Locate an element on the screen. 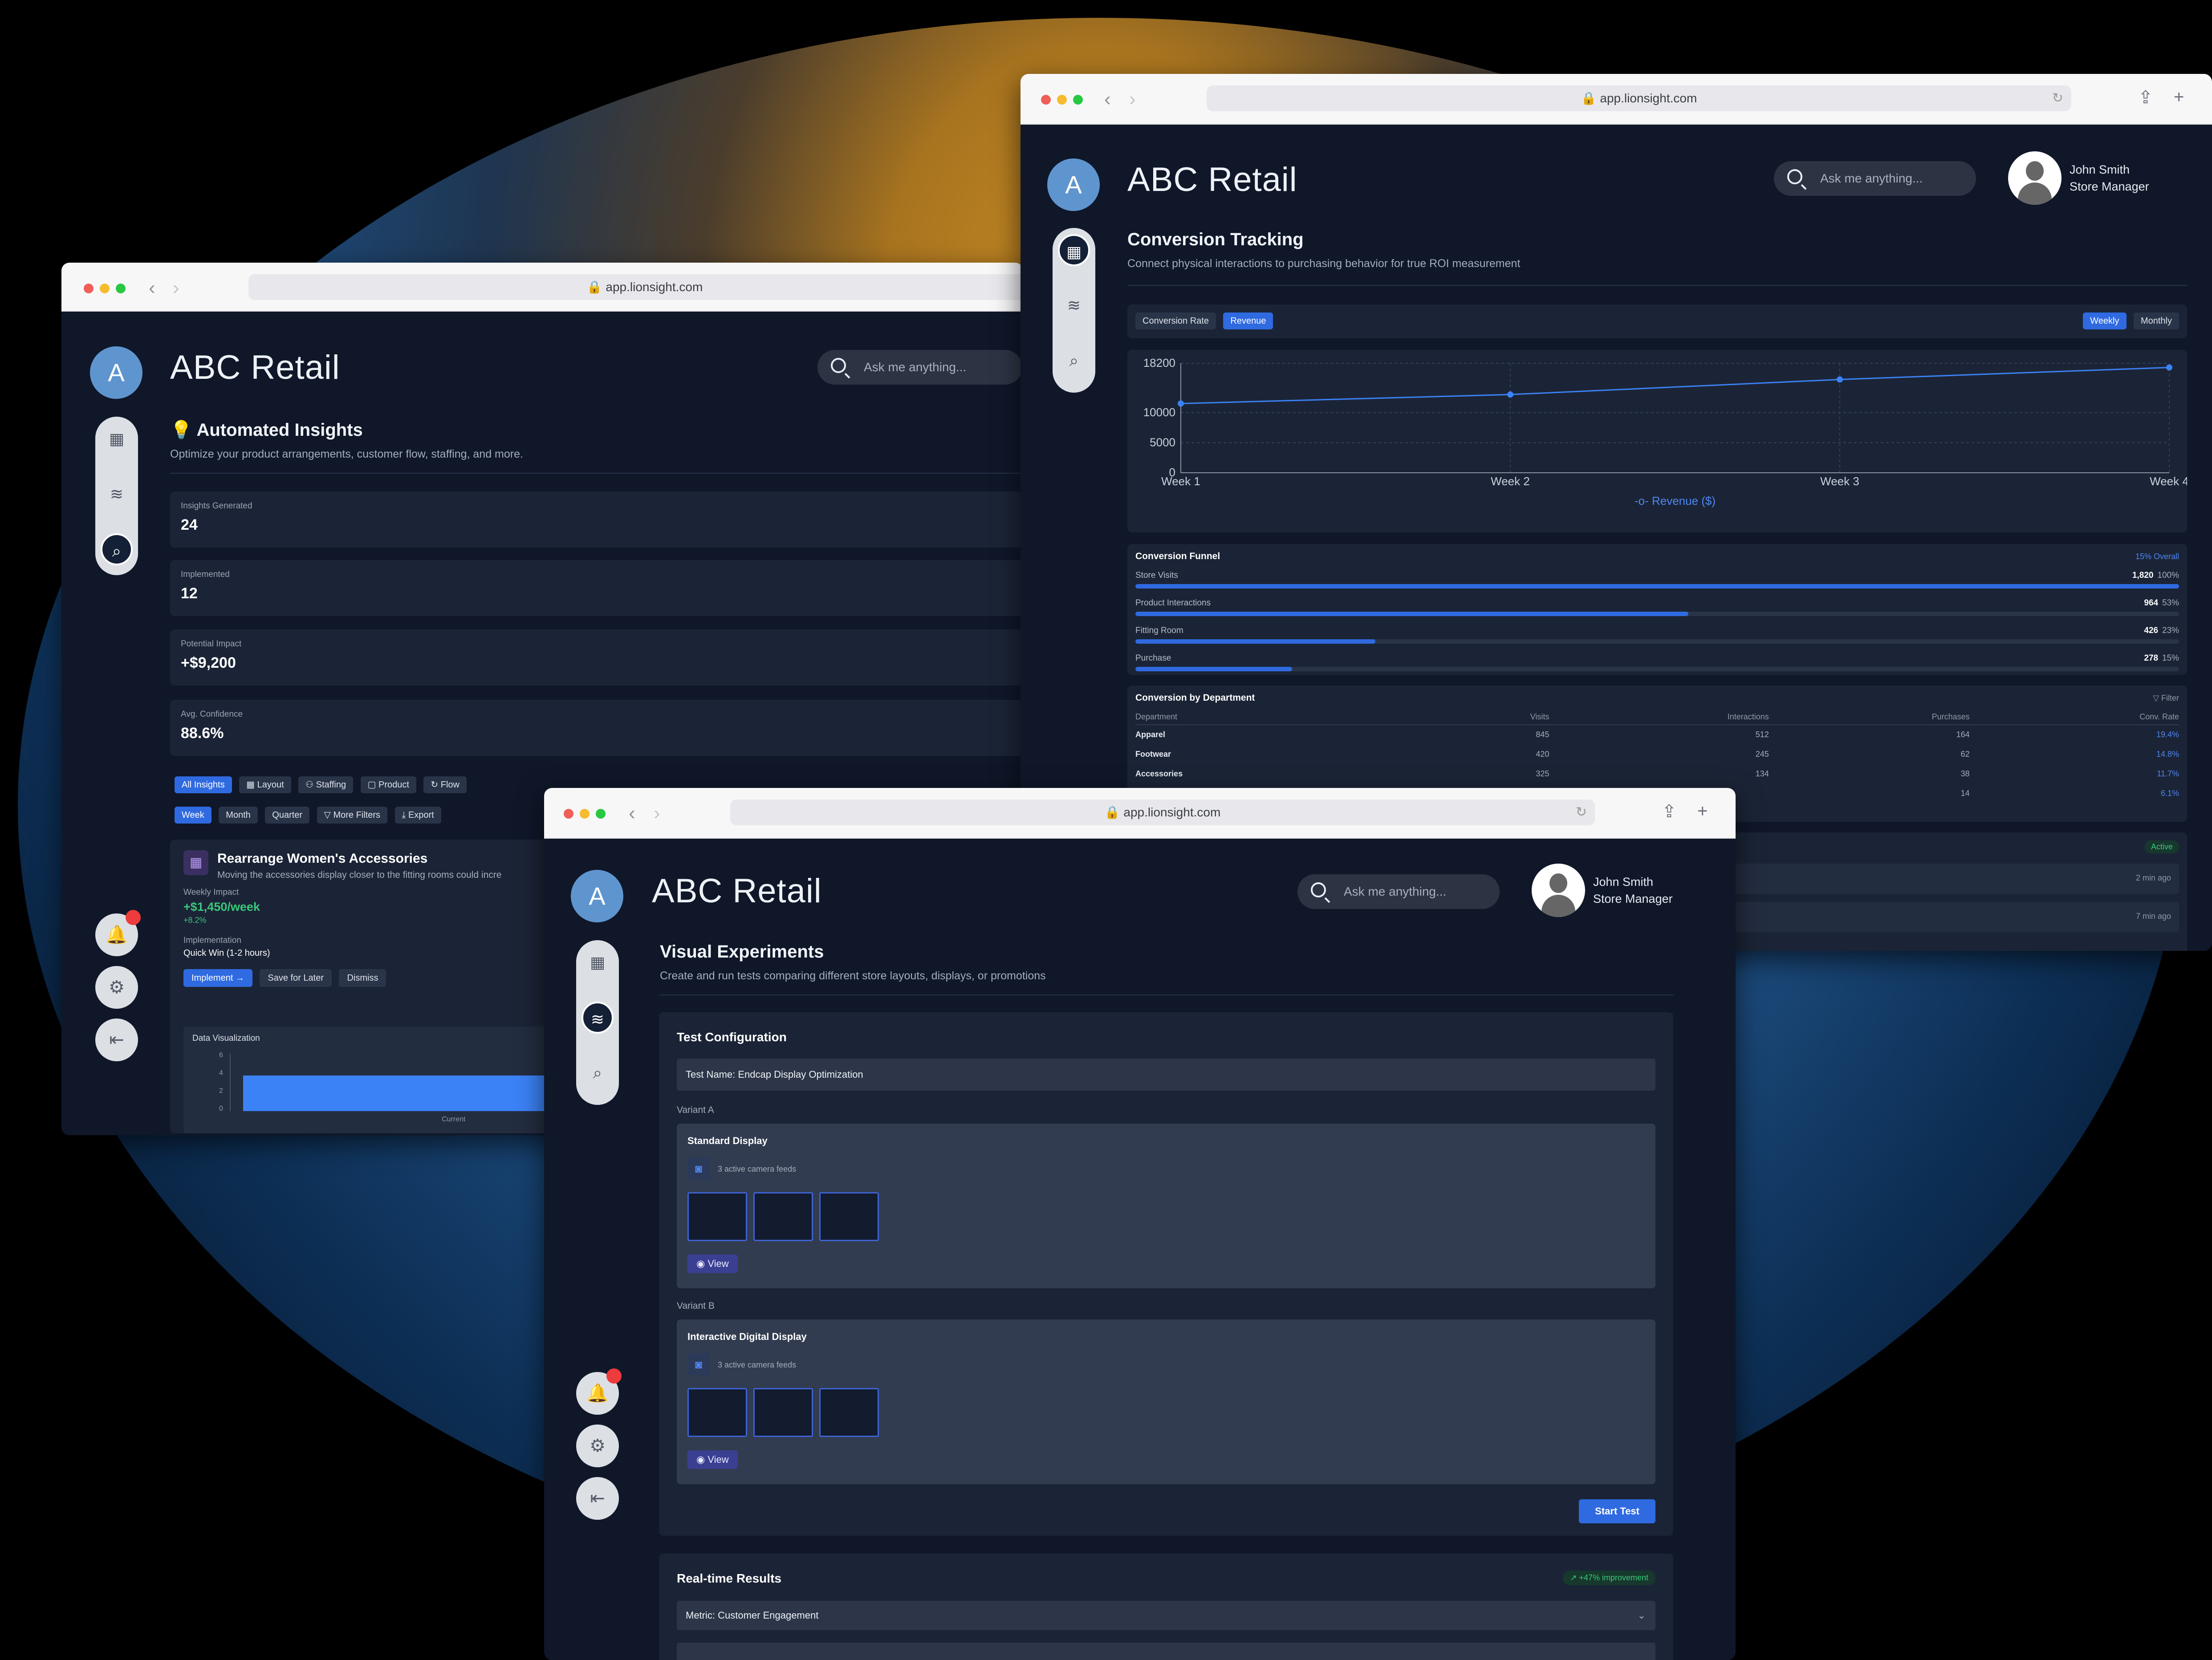 The image size is (2212, 1660). metric-select: Metric: Customer Engagement ⌄ is located at coordinates (1166, 1615).